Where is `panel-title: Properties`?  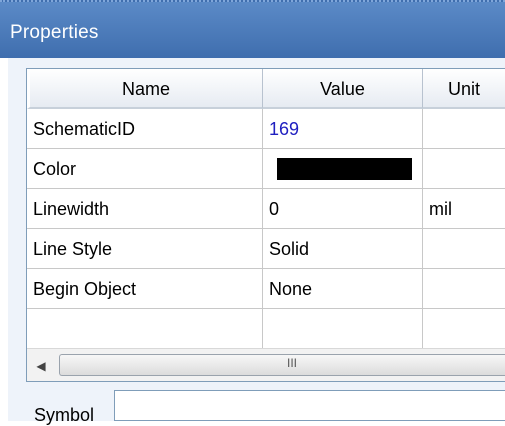
panel-title: Properties is located at coordinates (54, 32).